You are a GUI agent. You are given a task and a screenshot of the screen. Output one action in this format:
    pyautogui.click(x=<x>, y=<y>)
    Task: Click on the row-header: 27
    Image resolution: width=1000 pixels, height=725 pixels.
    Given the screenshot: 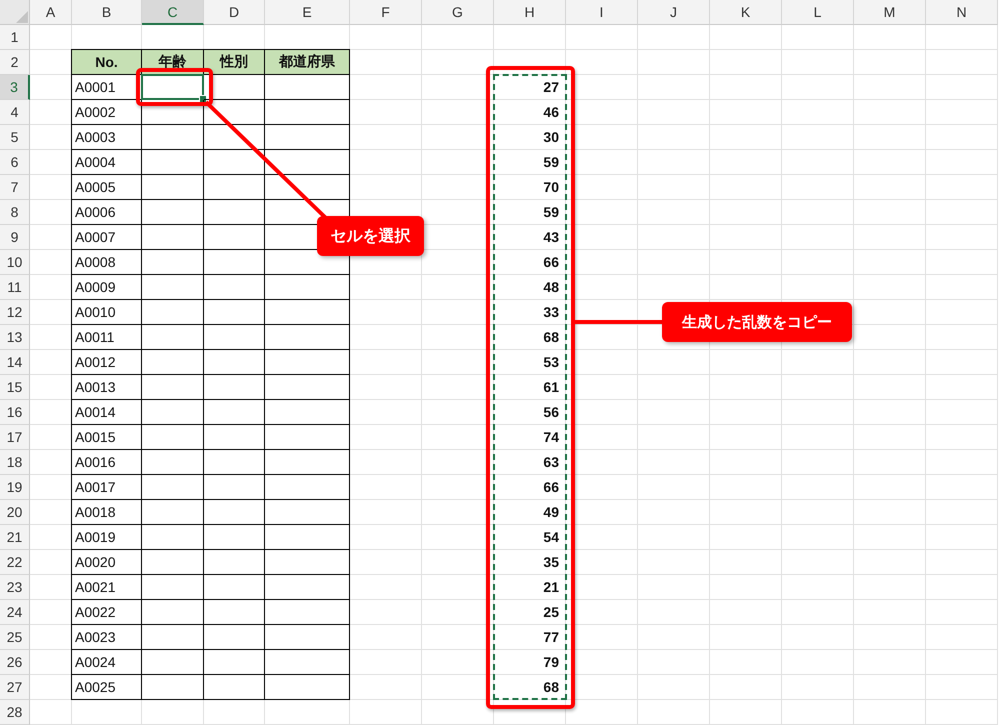 What is the action you would take?
    pyautogui.click(x=15, y=687)
    